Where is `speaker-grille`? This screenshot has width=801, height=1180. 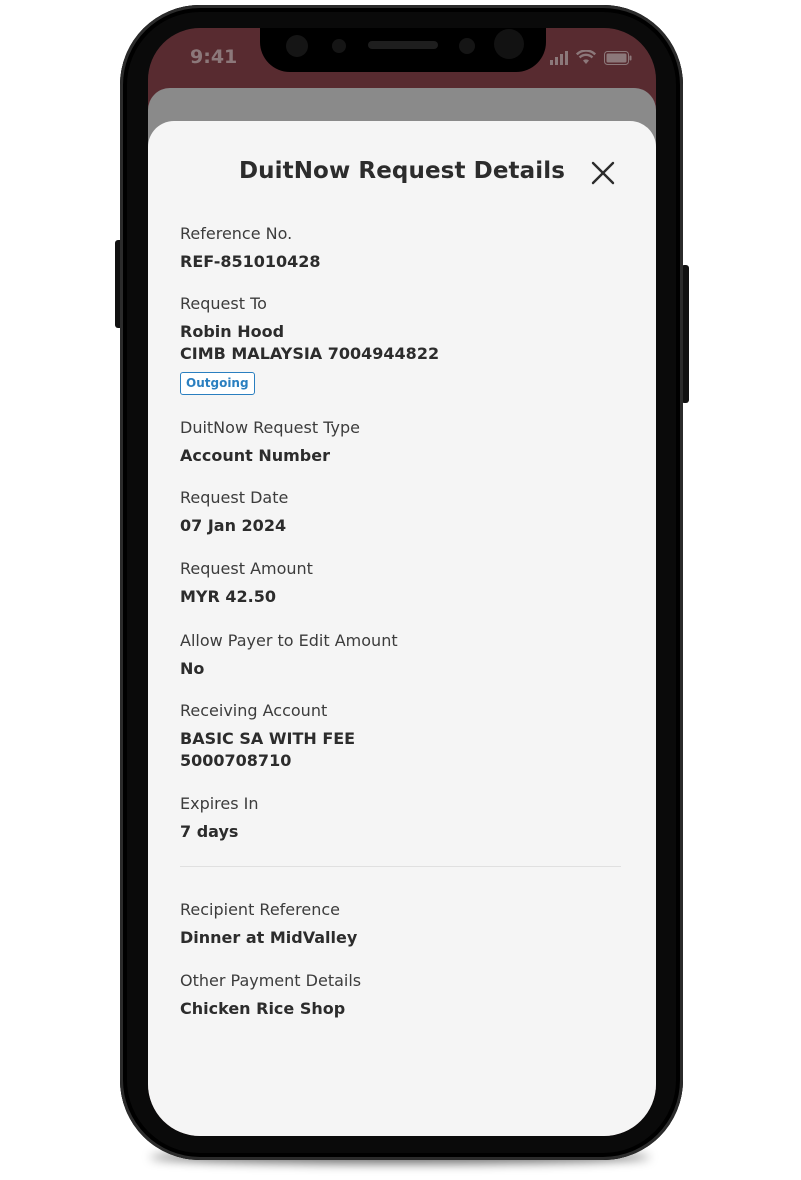 speaker-grille is located at coordinates (403, 45).